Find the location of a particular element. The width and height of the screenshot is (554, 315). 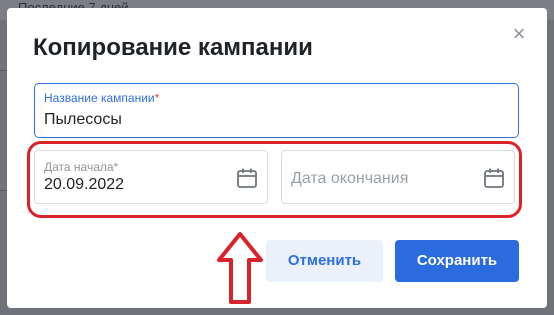

save-button: Сохранить is located at coordinates (457, 261).